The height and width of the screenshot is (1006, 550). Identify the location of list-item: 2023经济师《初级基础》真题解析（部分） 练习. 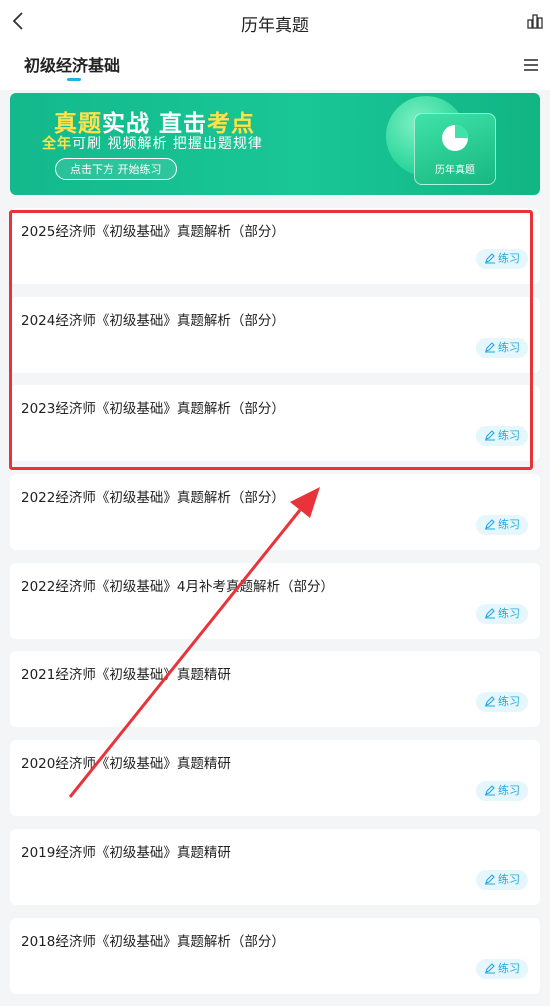
(275, 423).